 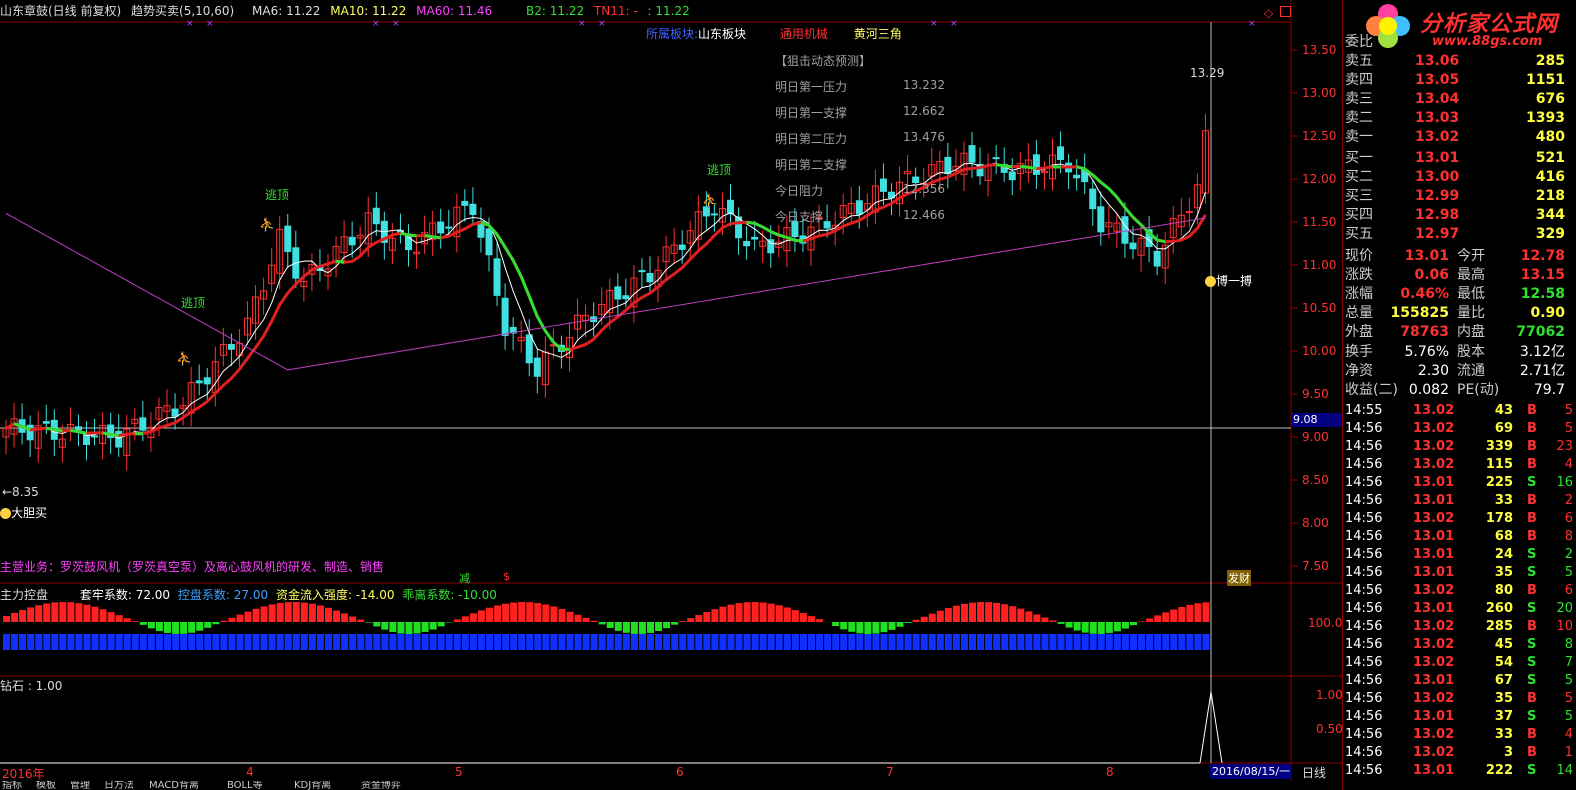 I want to click on signal-dollar: $, so click(x=506, y=576).